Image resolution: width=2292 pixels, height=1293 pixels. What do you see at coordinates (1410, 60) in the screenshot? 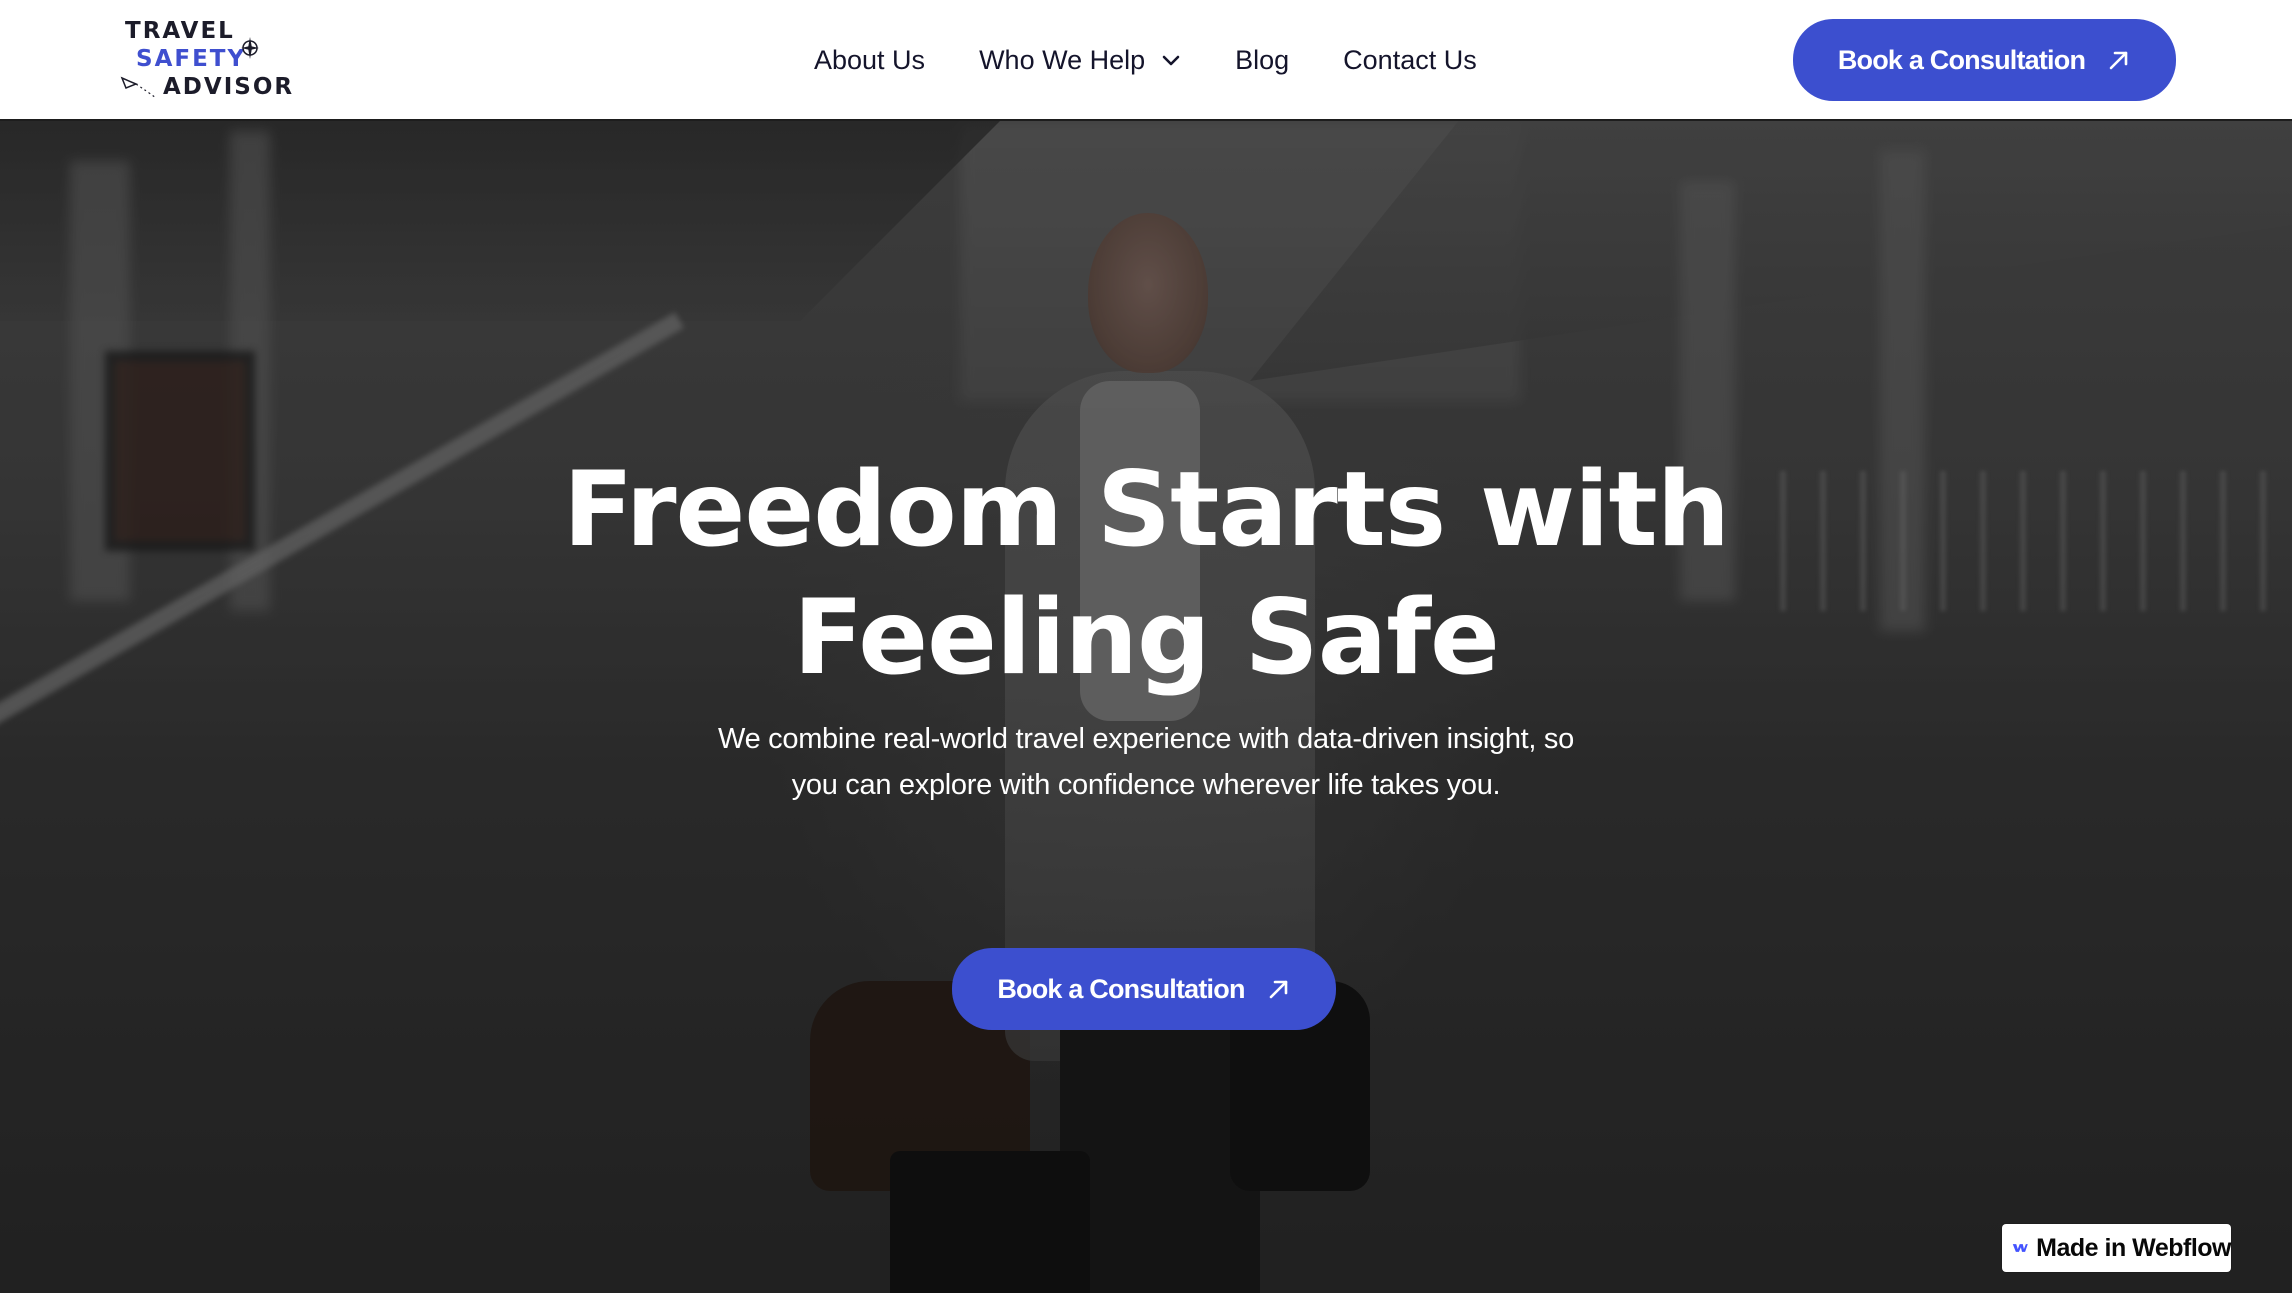
I see `nav-link-contact-us: Contact Us` at bounding box center [1410, 60].